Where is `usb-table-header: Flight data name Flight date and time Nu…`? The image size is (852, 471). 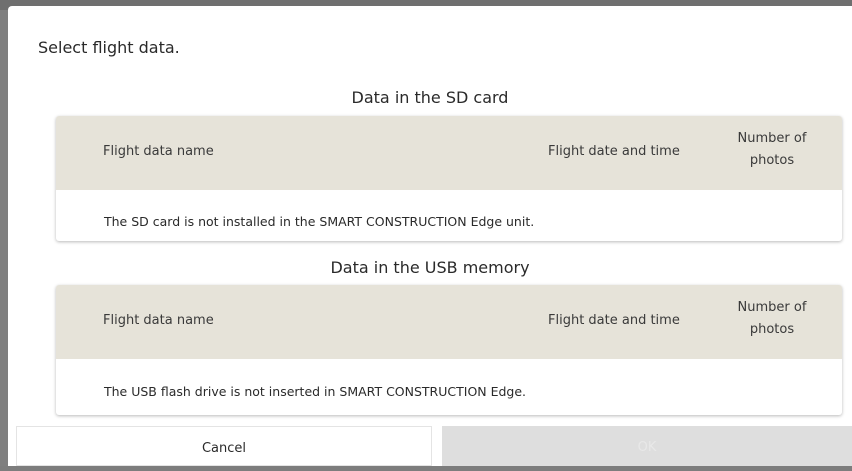
usb-table-header: Flight data name Flight date and time Nu… is located at coordinates (449, 322).